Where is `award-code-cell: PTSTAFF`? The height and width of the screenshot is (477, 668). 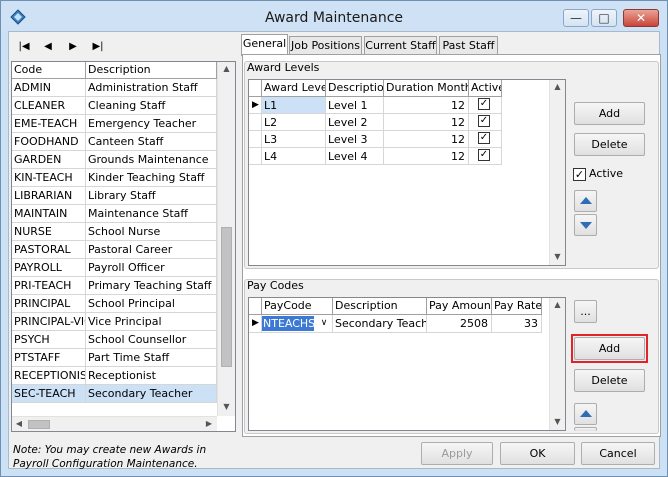 award-code-cell: PTSTAFF is located at coordinates (49, 358).